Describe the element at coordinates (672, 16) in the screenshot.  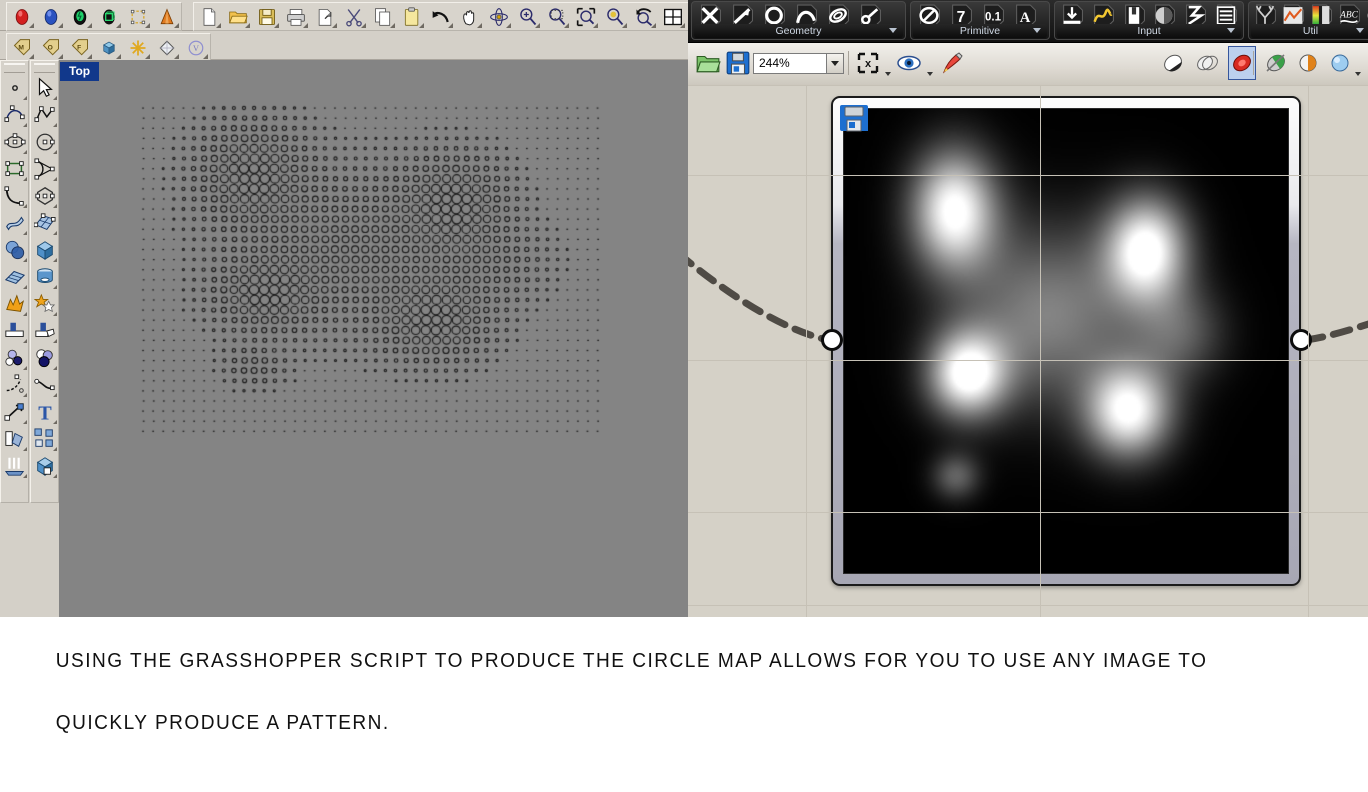
I see `four-view-icon` at that location.